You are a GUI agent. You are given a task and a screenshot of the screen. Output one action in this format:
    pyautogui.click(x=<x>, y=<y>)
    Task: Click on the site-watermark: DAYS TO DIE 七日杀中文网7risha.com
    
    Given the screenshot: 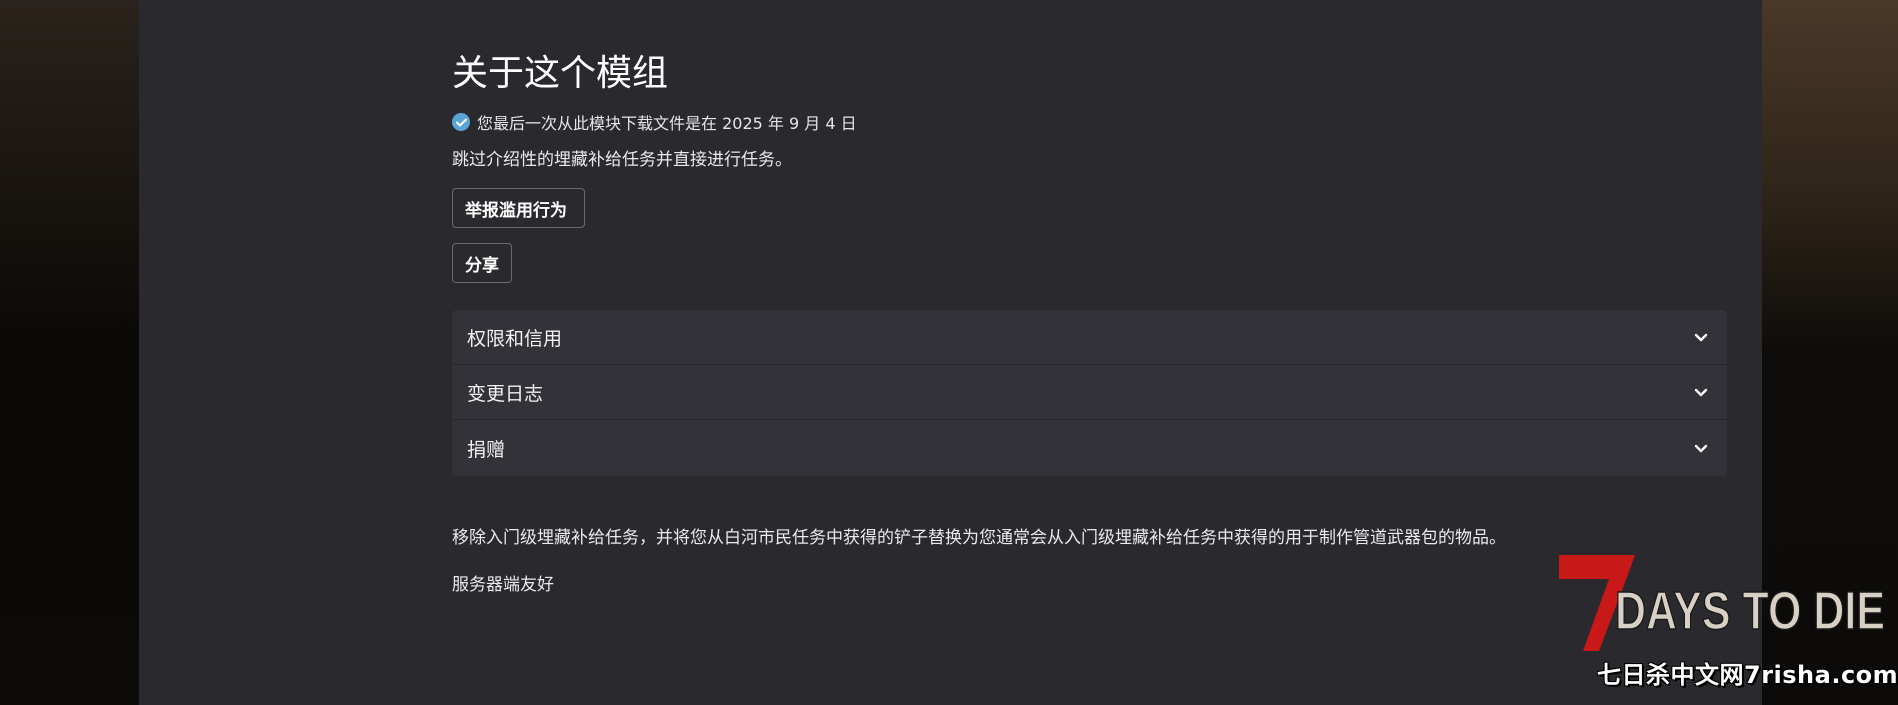 What is the action you would take?
    pyautogui.click(x=1726, y=623)
    